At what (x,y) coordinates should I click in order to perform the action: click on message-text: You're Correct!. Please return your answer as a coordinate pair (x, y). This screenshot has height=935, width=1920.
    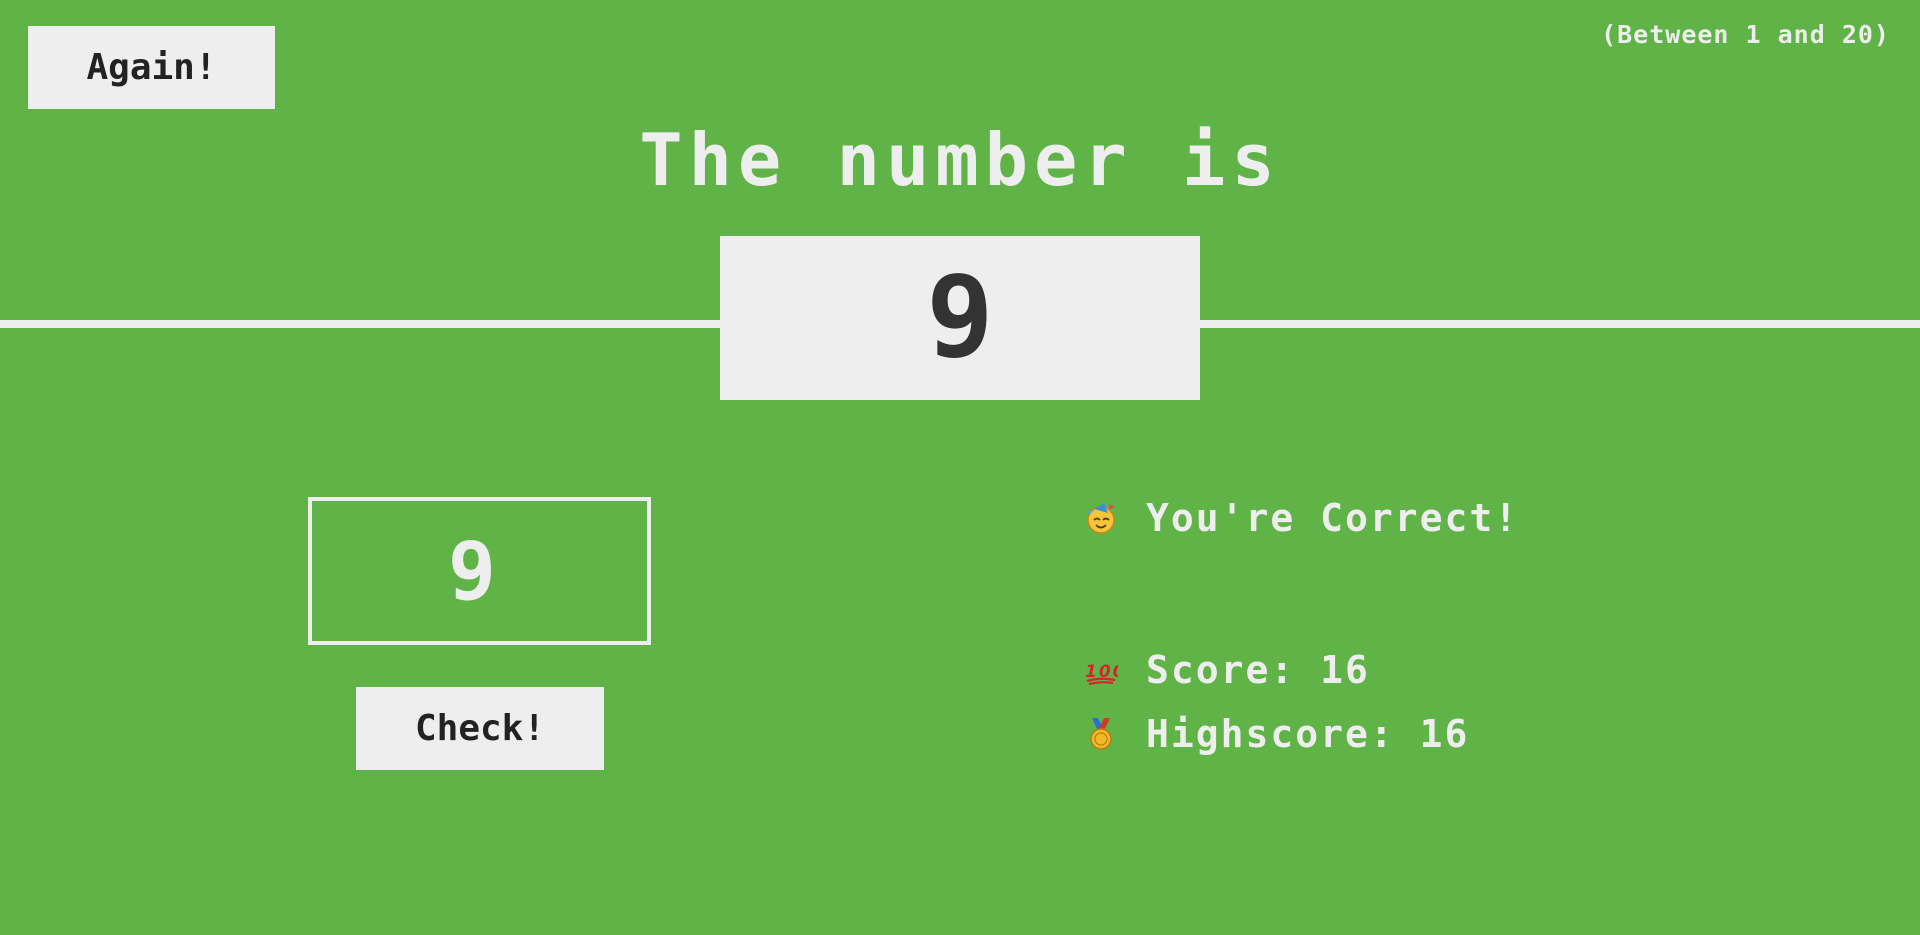
    Looking at the image, I should click on (1333, 518).